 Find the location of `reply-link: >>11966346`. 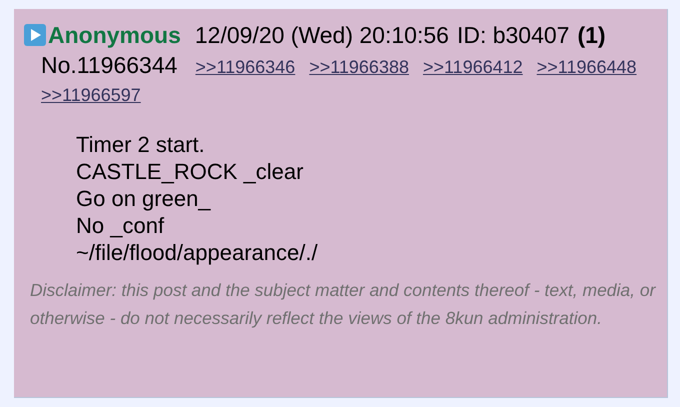

reply-link: >>11966346 is located at coordinates (245, 67).